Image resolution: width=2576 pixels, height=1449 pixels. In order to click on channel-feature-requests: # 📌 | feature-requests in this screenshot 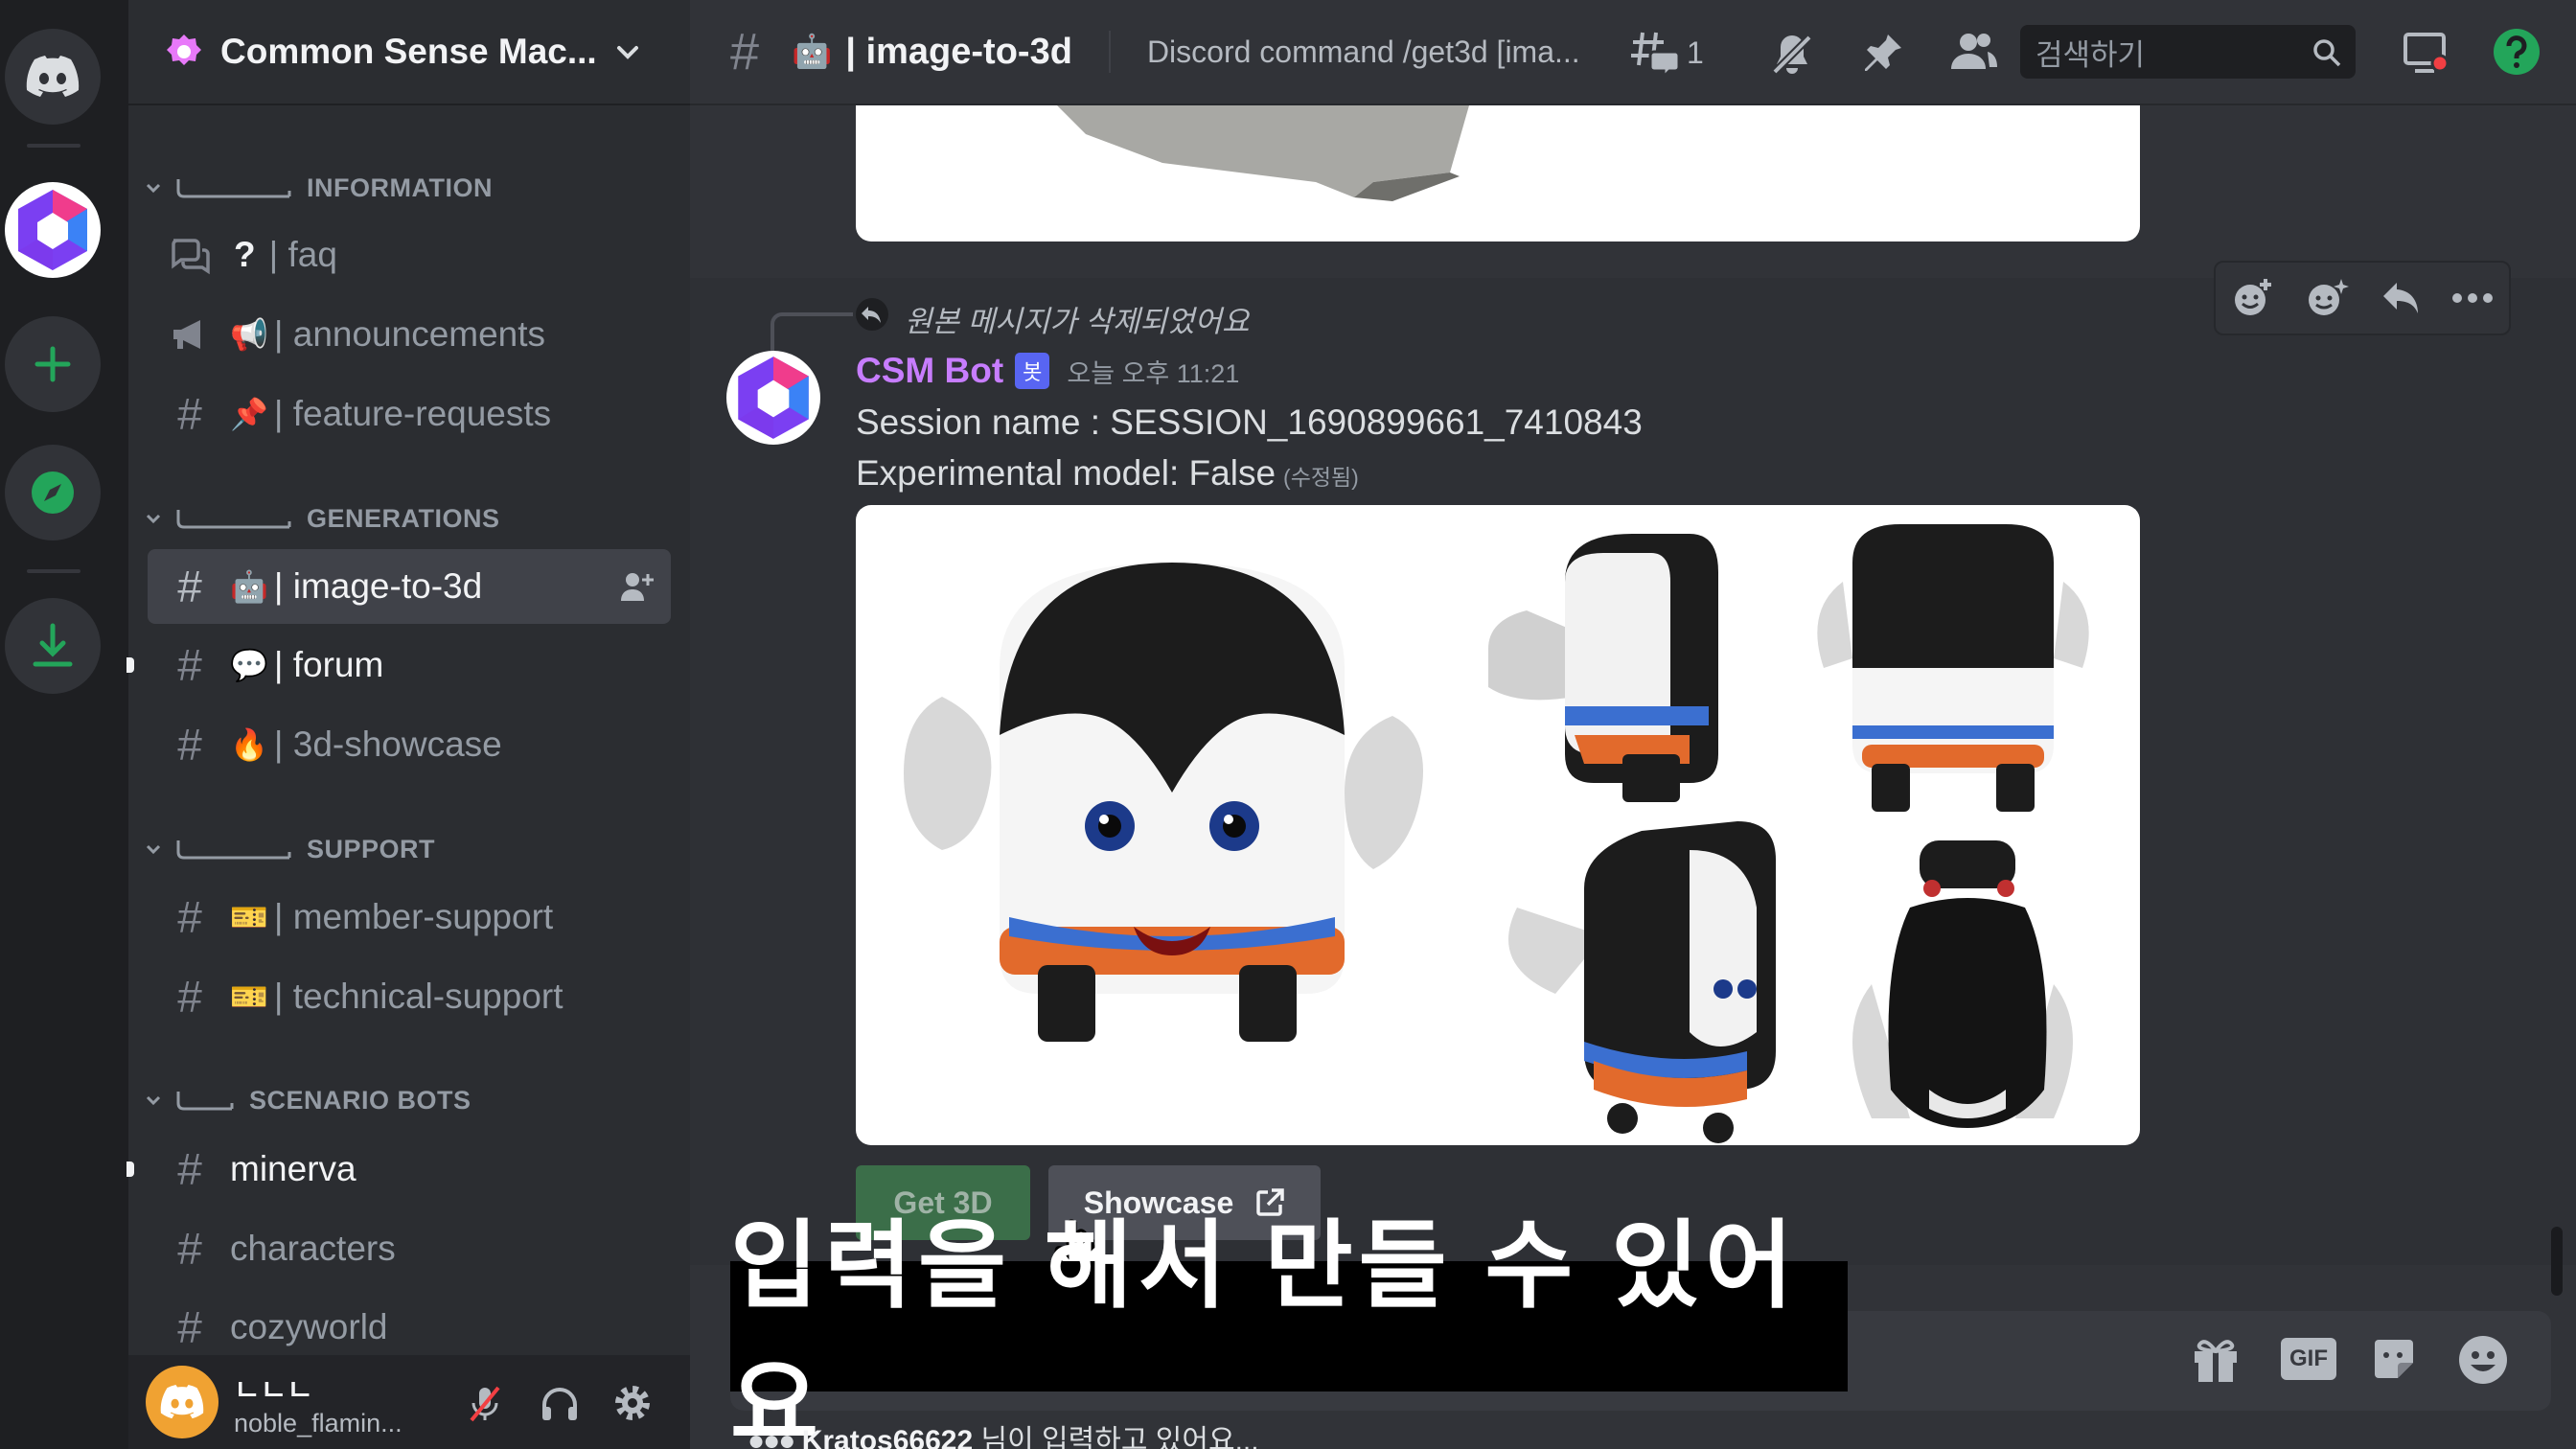, I will do `click(409, 414)`.